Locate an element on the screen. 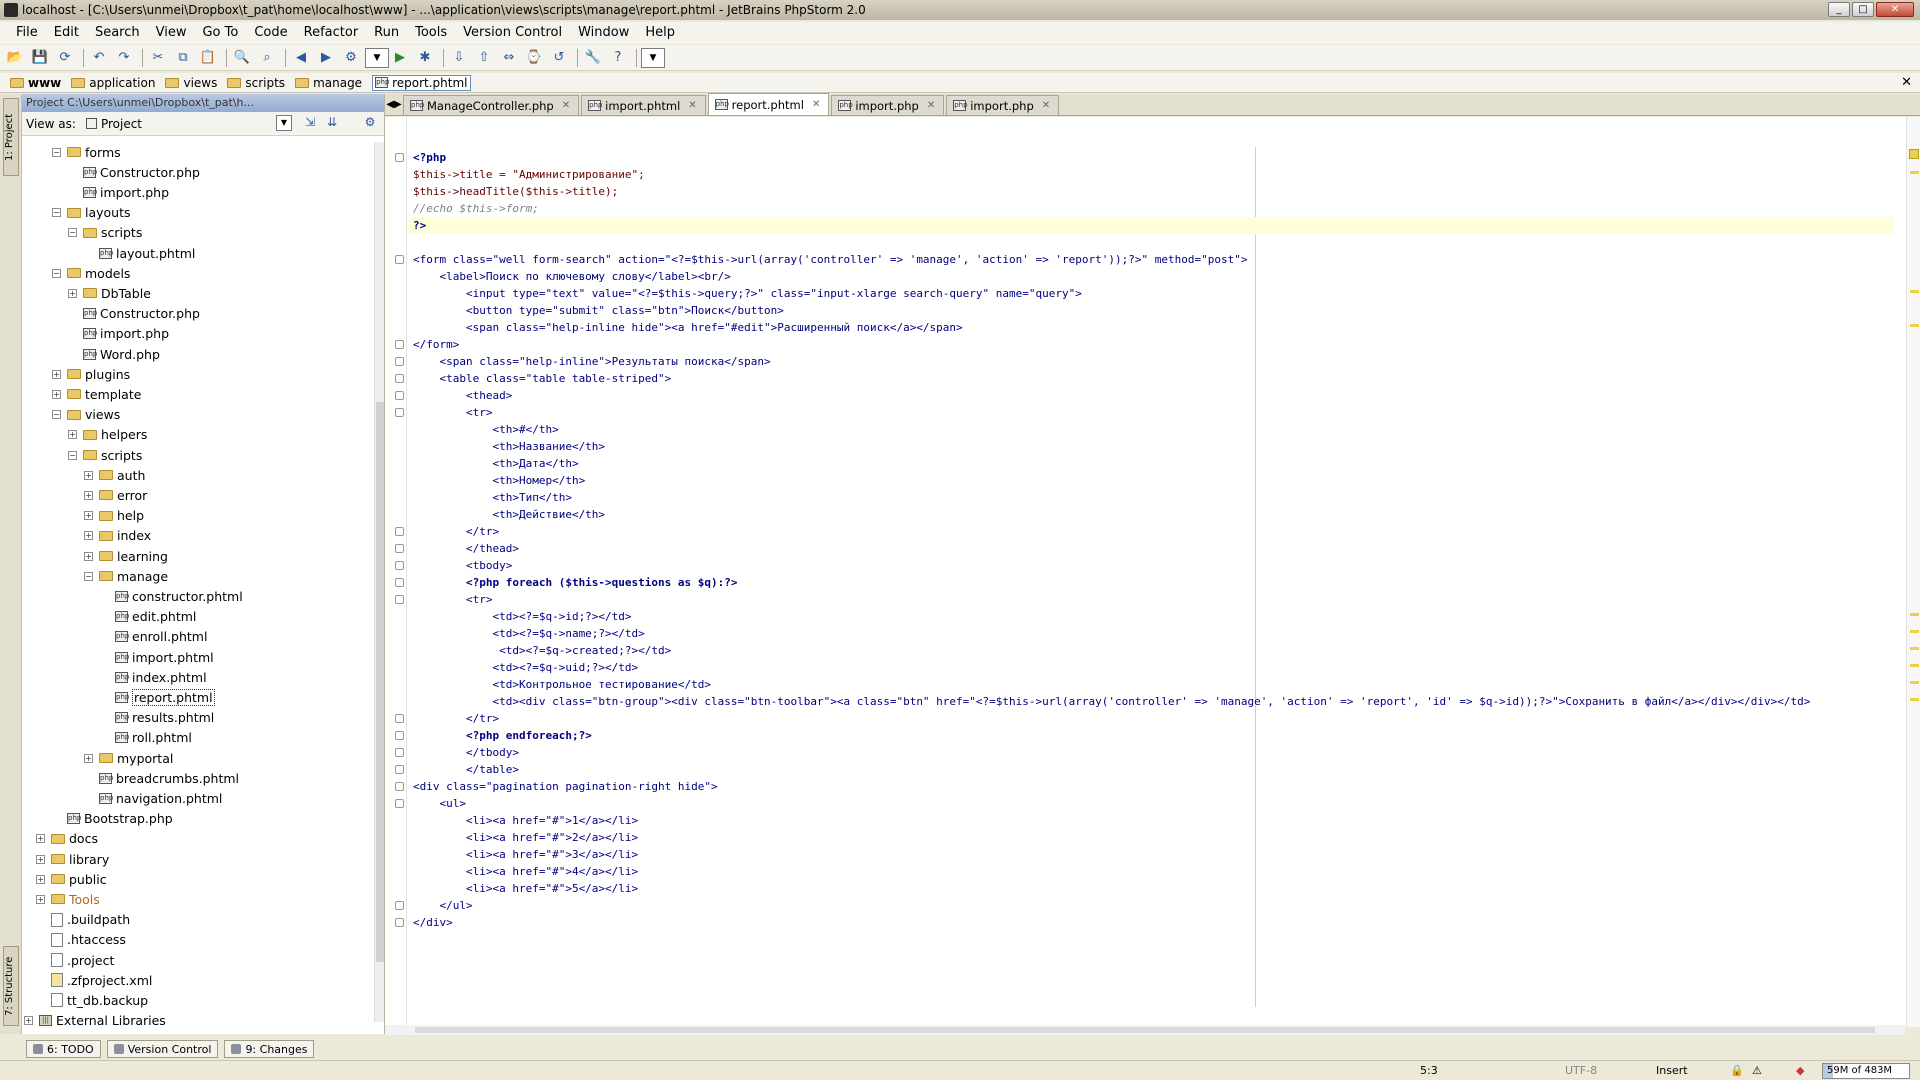 This screenshot has width=1920, height=1080. tree-item: php Bootstrap.php is located at coordinates (112, 819).